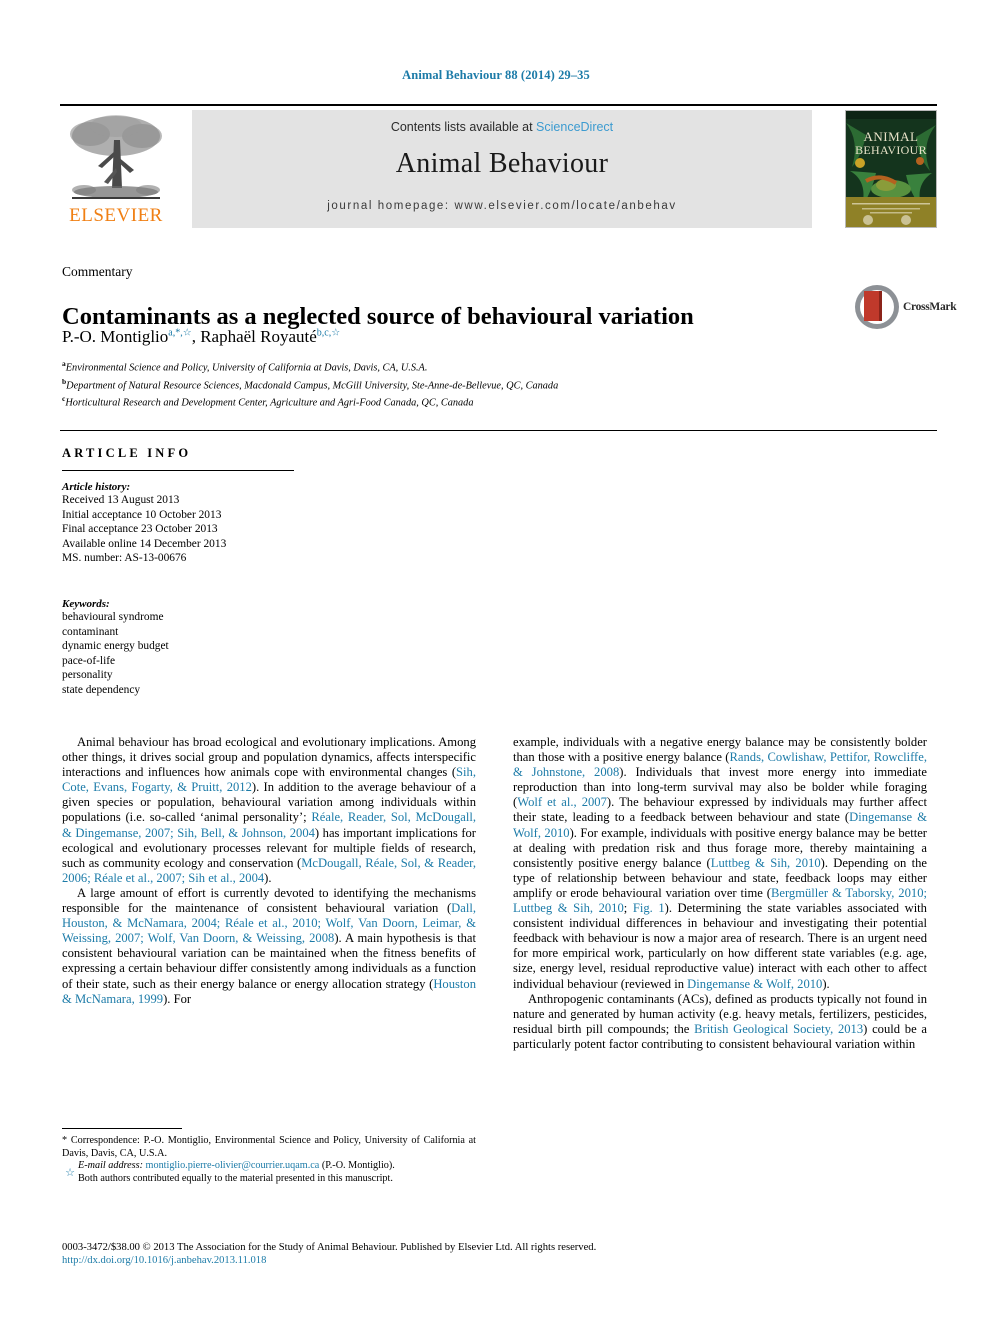 The height and width of the screenshot is (1323, 992). What do you see at coordinates (891, 150) in the screenshot?
I see `svg-text: BEHAVIOUR` at bounding box center [891, 150].